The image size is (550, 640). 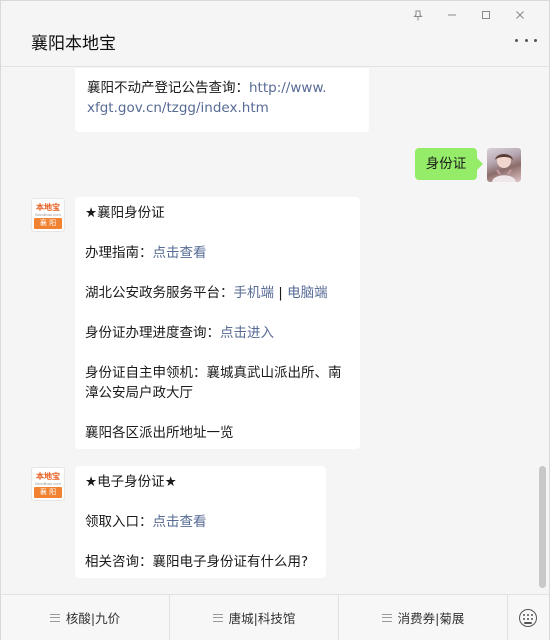 I want to click on pin-icon, so click(x=418, y=15).